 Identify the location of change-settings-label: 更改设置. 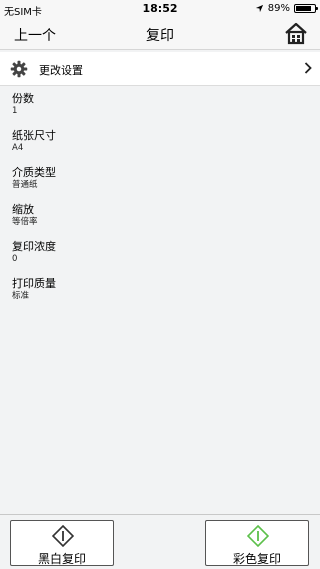
(61, 70).